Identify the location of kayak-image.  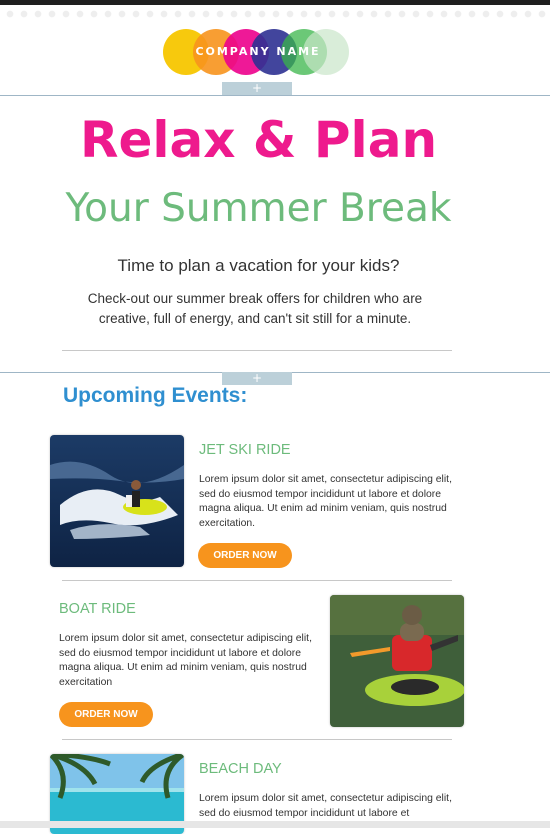
(397, 661).